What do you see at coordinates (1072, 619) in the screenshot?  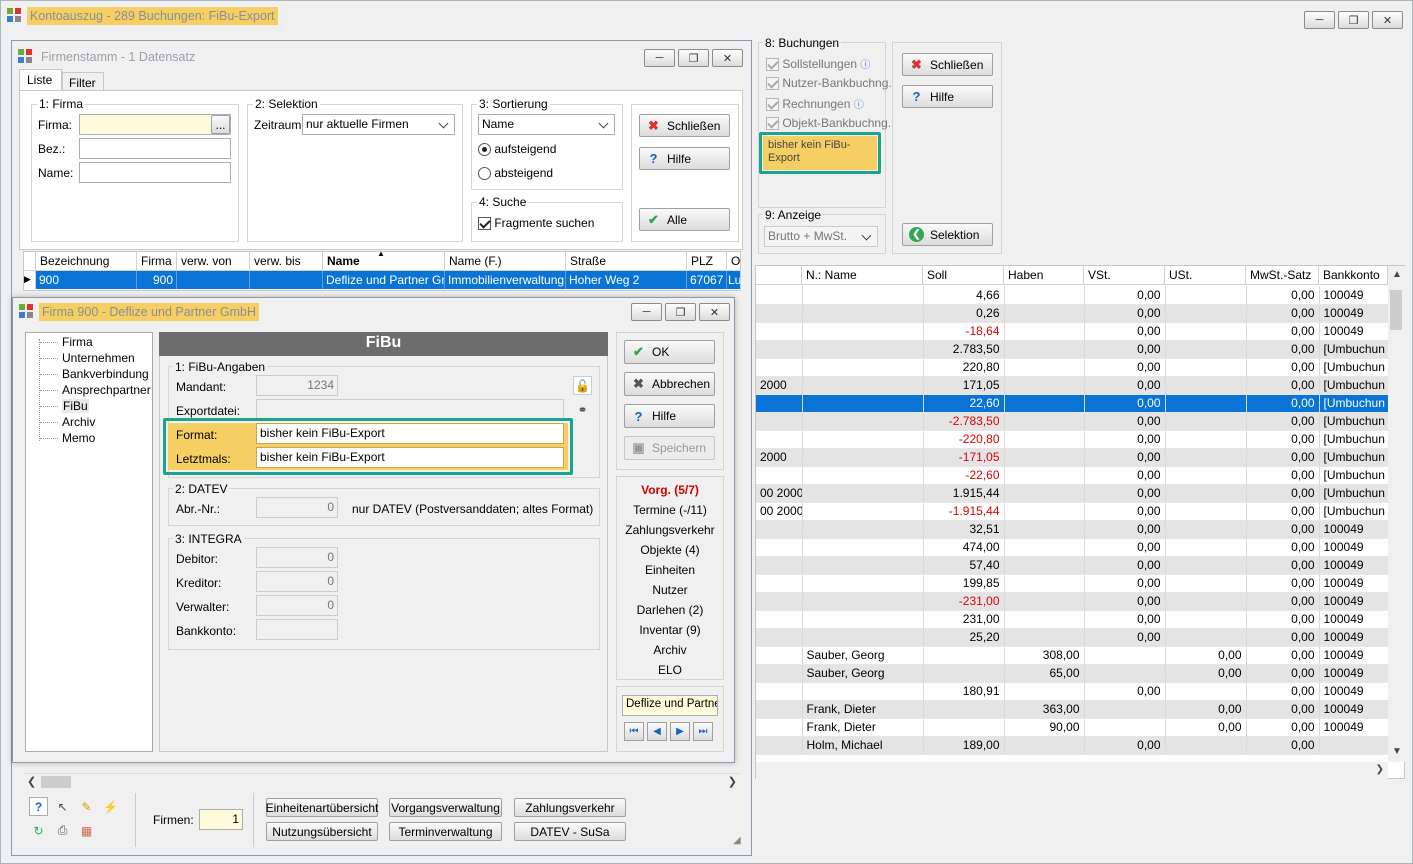 I see `table-row: 231,00 0,00 0,00 100049` at bounding box center [1072, 619].